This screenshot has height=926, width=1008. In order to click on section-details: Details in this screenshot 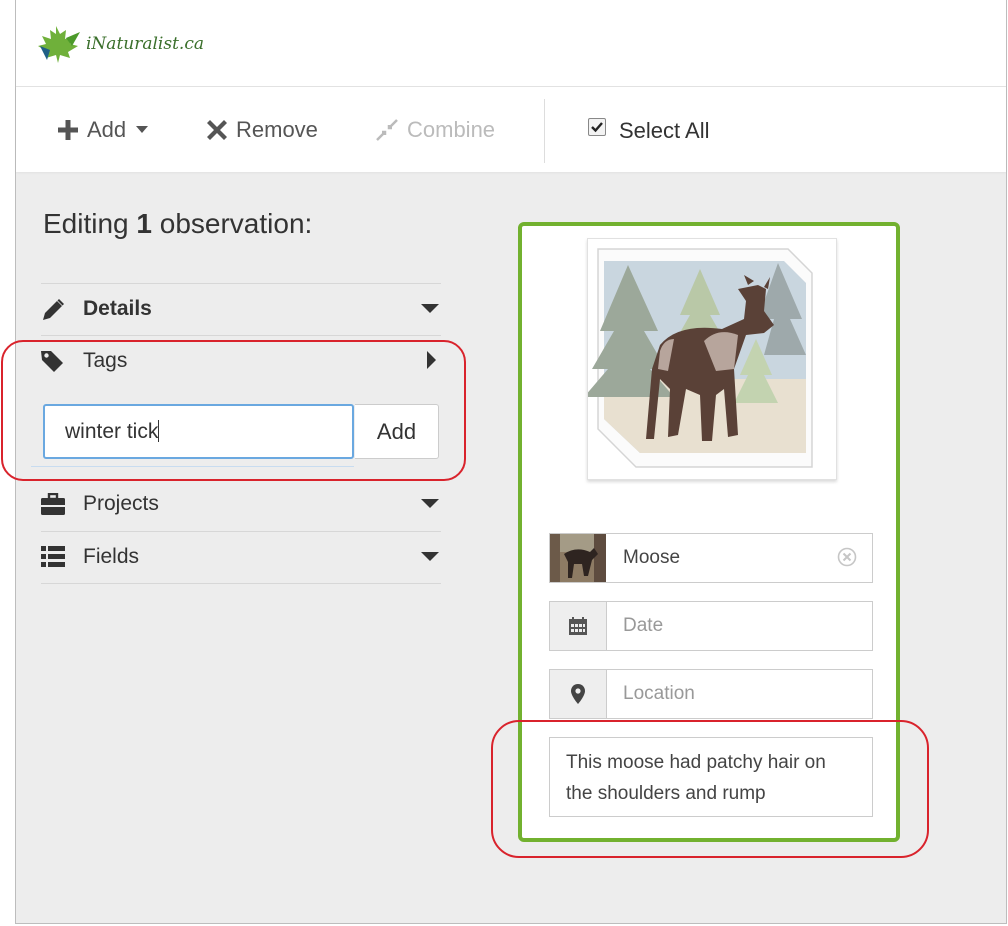, I will do `click(241, 308)`.